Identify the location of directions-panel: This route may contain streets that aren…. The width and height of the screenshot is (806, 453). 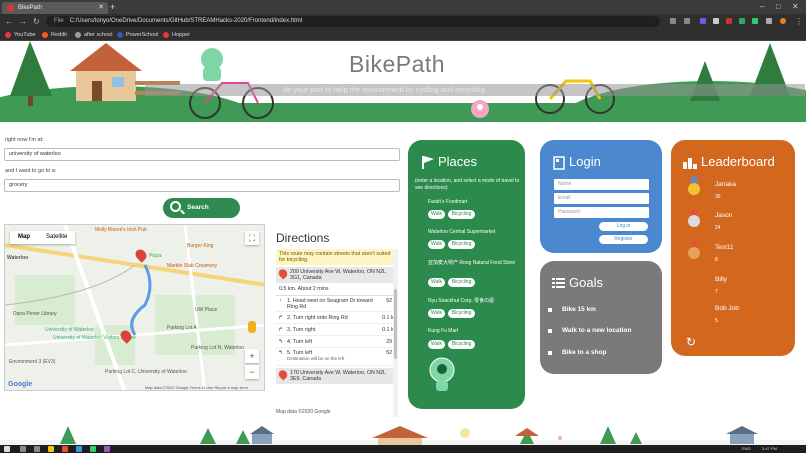
(337, 333).